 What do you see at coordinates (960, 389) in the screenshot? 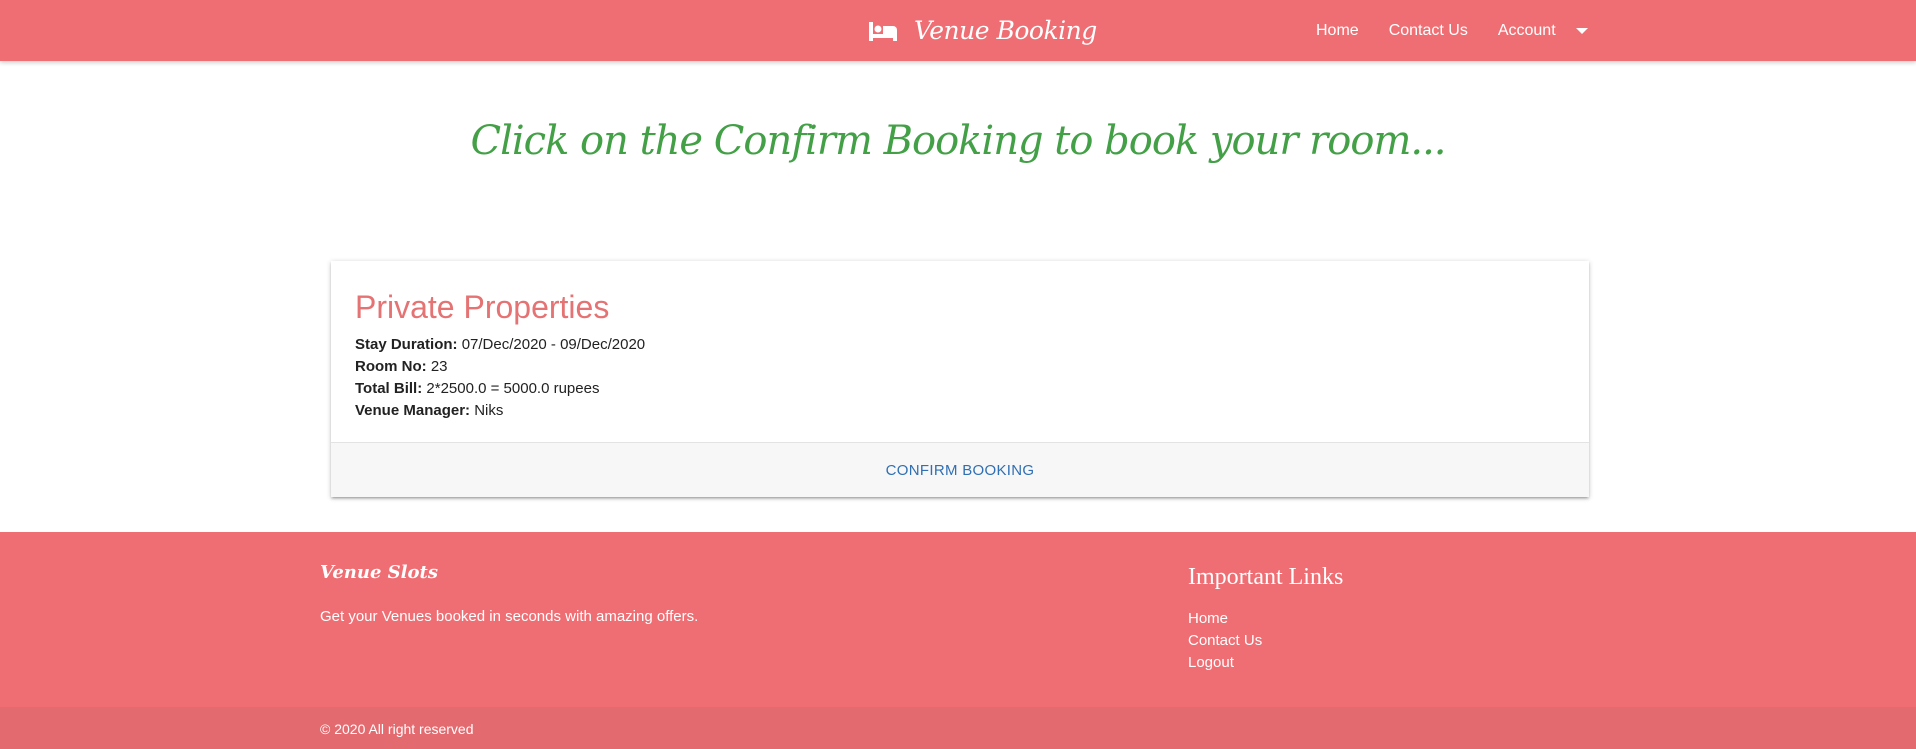
I see `total-bill-row: Total Bill: 2*2500.0 = 5000.0 rupees` at bounding box center [960, 389].